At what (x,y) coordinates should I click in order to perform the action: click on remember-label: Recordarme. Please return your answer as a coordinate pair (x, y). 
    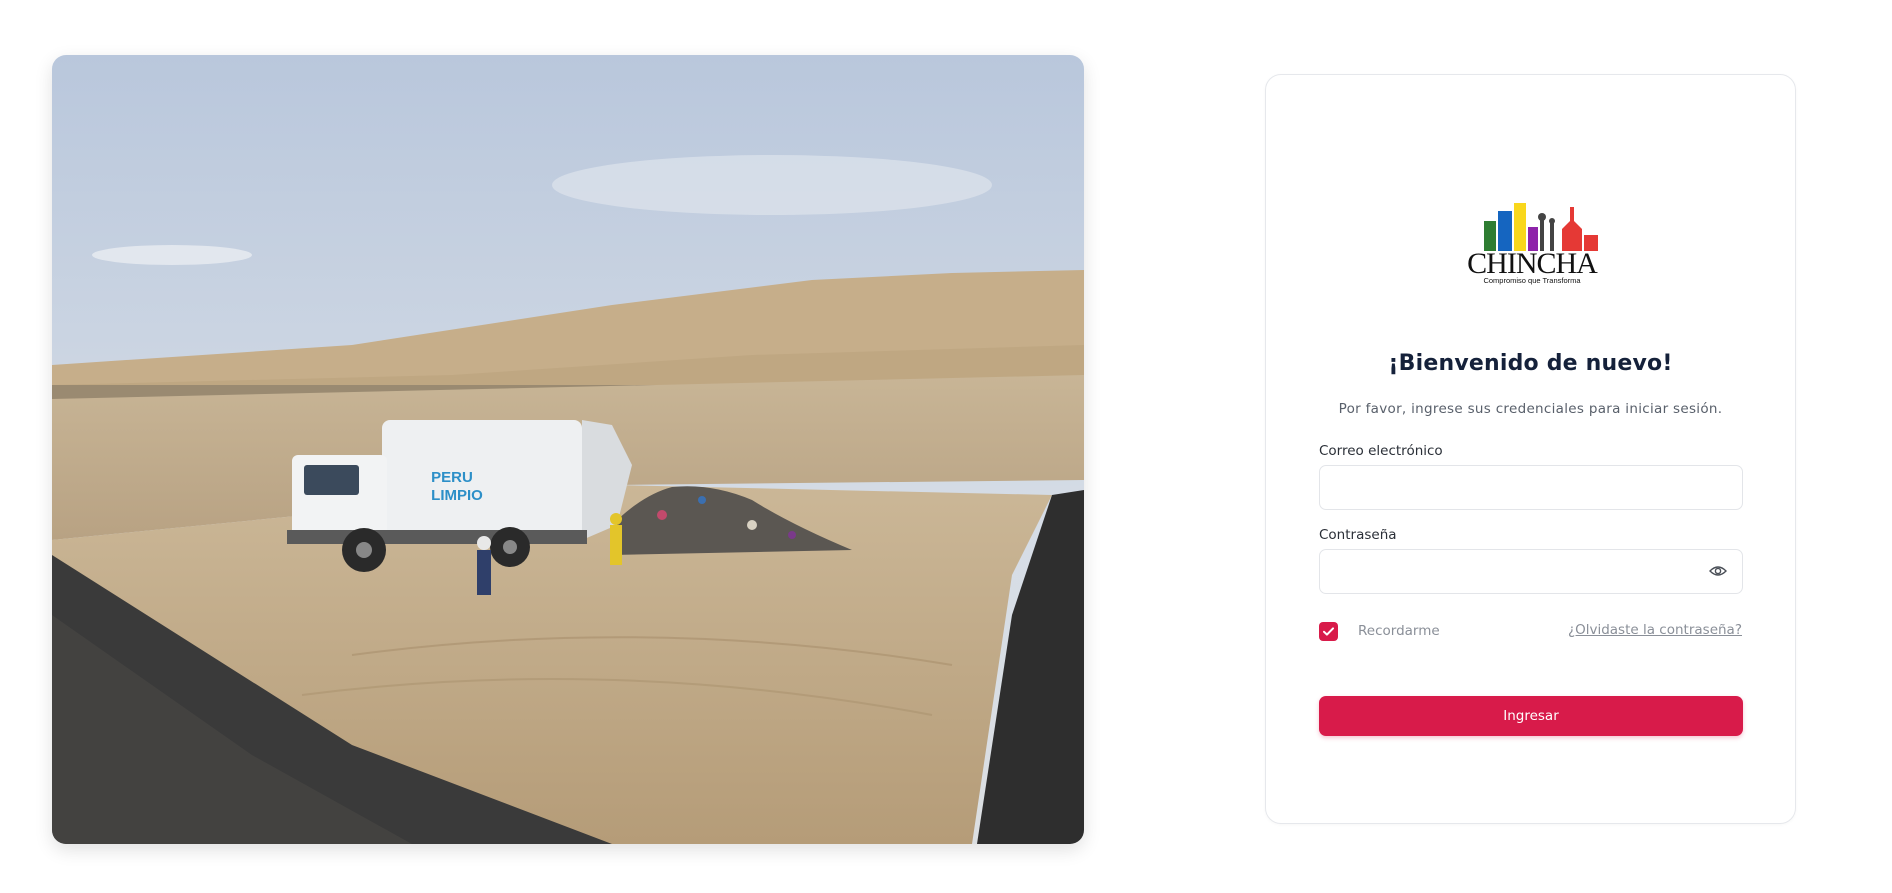
    Looking at the image, I should click on (1399, 631).